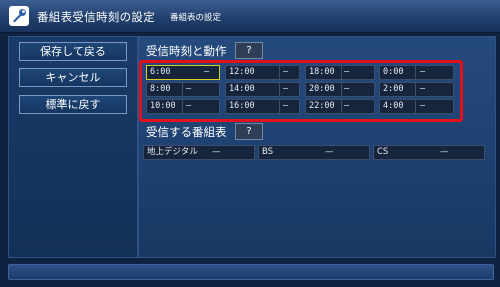 This screenshot has width=500, height=287. What do you see at coordinates (262, 106) in the screenshot?
I see `schedule-cell: 16:00 —` at bounding box center [262, 106].